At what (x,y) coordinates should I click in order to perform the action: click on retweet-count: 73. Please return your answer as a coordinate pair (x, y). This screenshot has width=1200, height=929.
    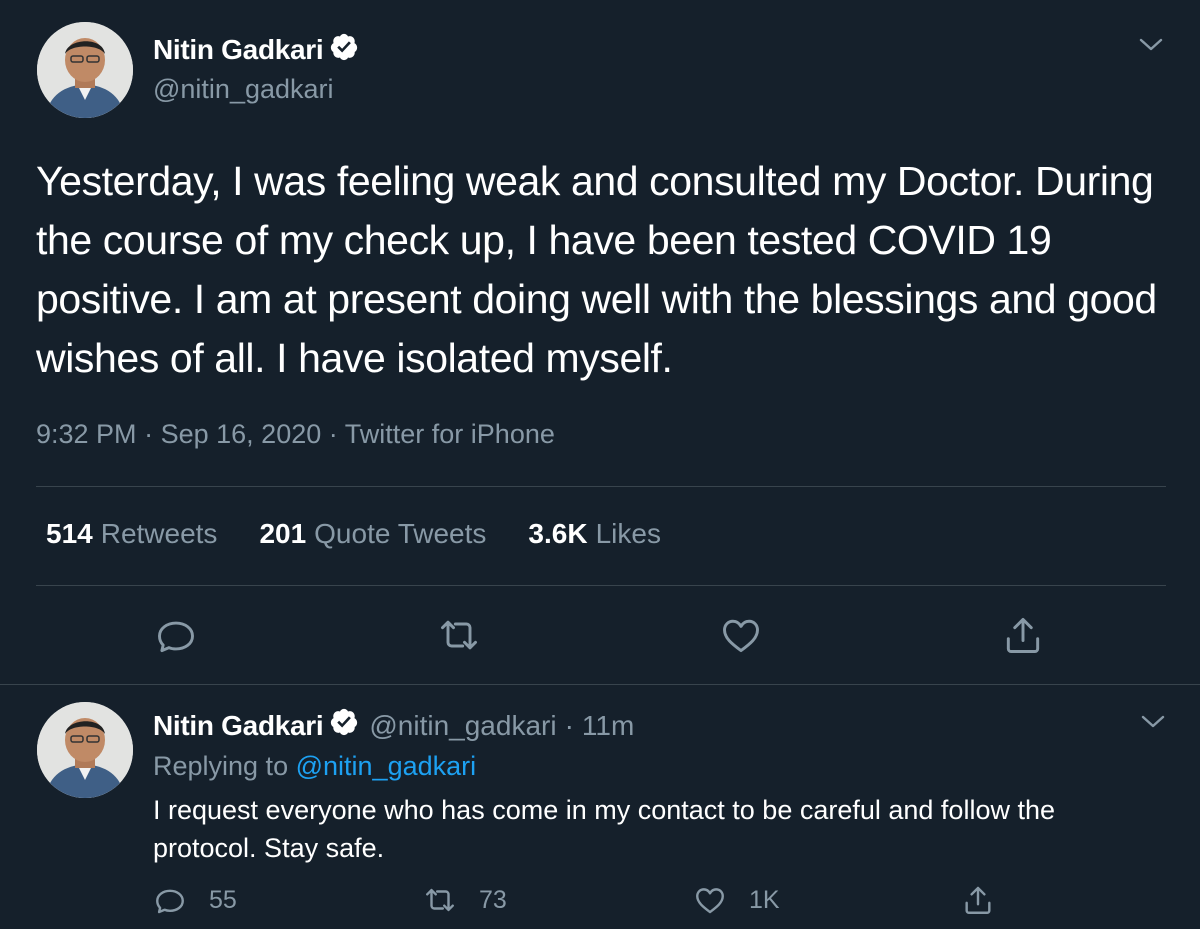
    Looking at the image, I should click on (493, 899).